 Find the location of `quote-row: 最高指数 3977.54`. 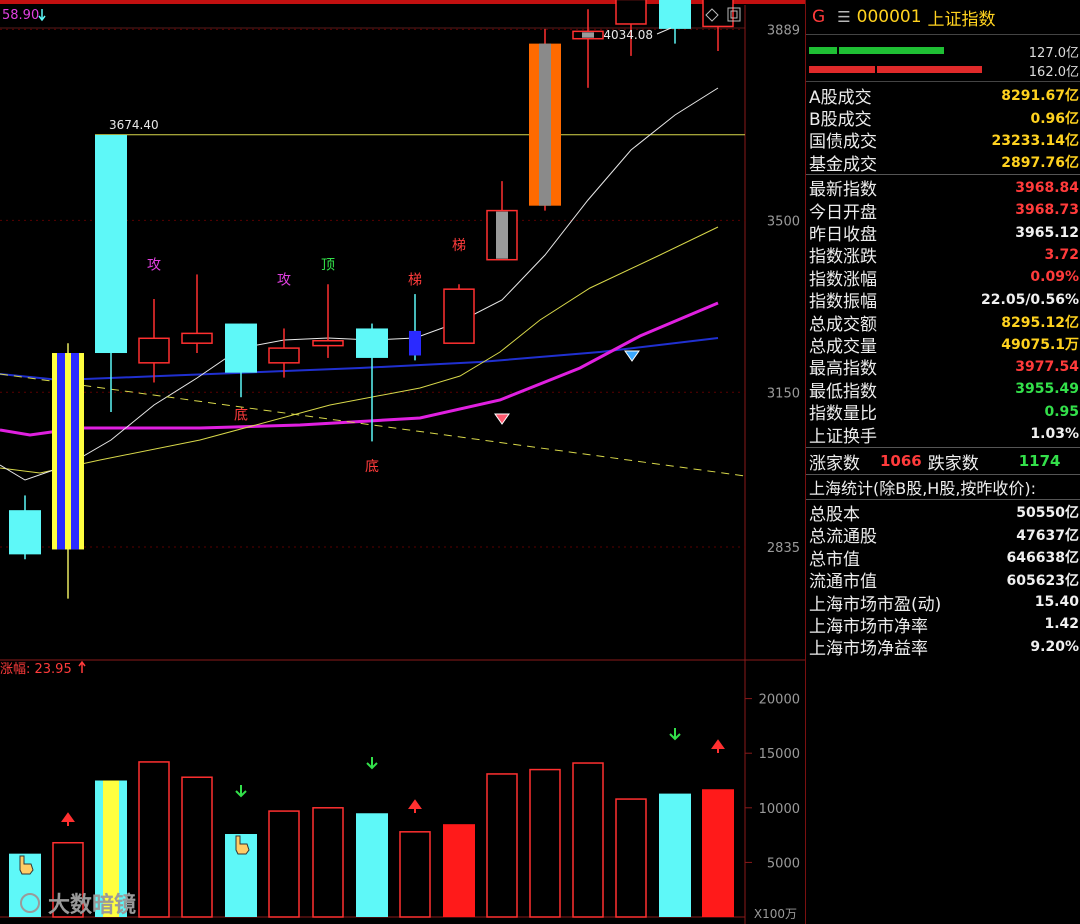

quote-row: 最高指数 3977.54 is located at coordinates (943, 368).